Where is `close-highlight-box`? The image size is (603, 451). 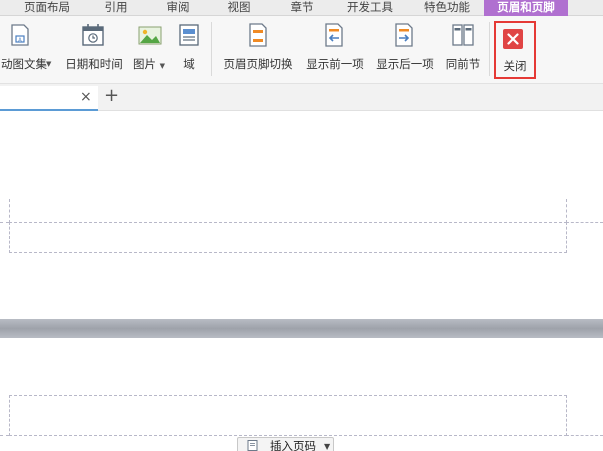 close-highlight-box is located at coordinates (515, 50).